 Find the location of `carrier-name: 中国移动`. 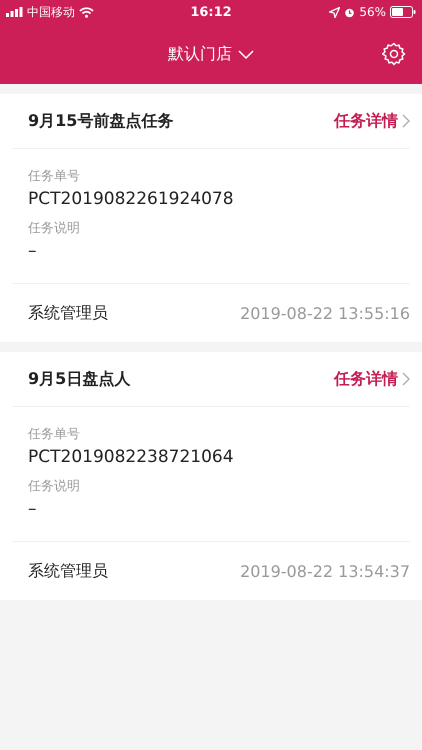

carrier-name: 中国移动 is located at coordinates (51, 12).